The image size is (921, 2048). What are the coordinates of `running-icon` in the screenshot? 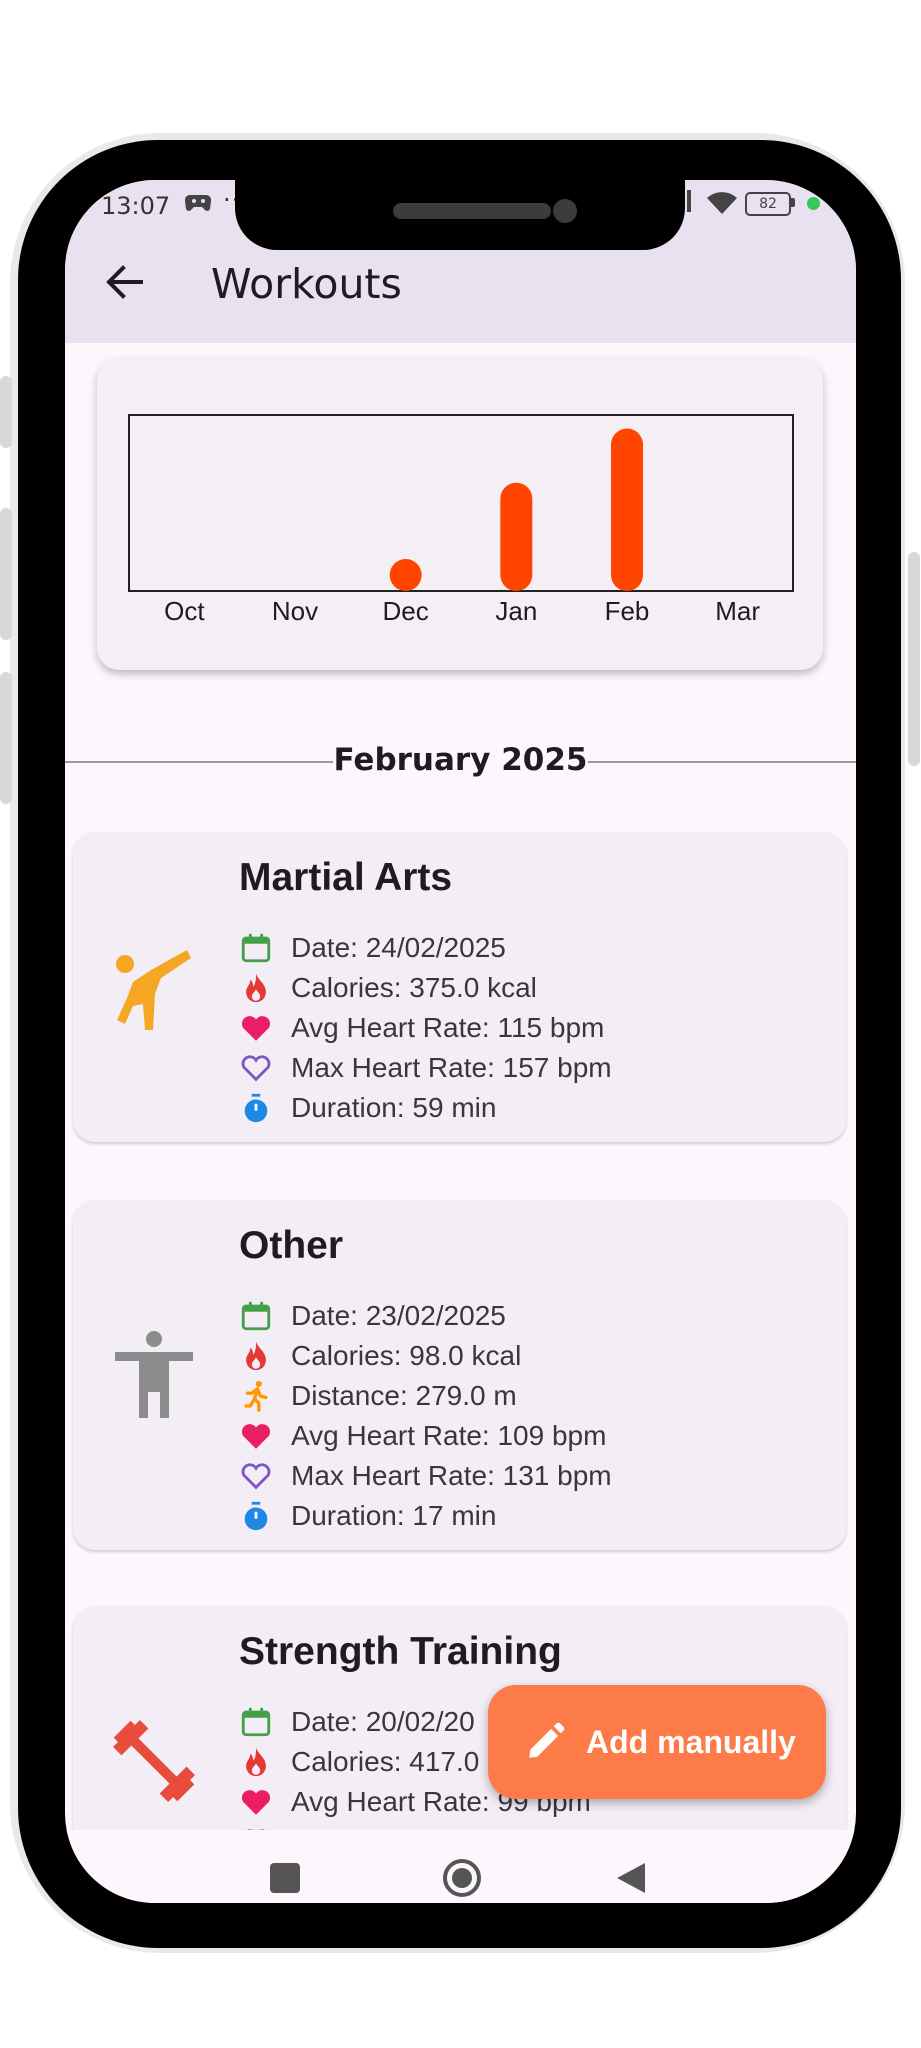 It's located at (256, 1396).